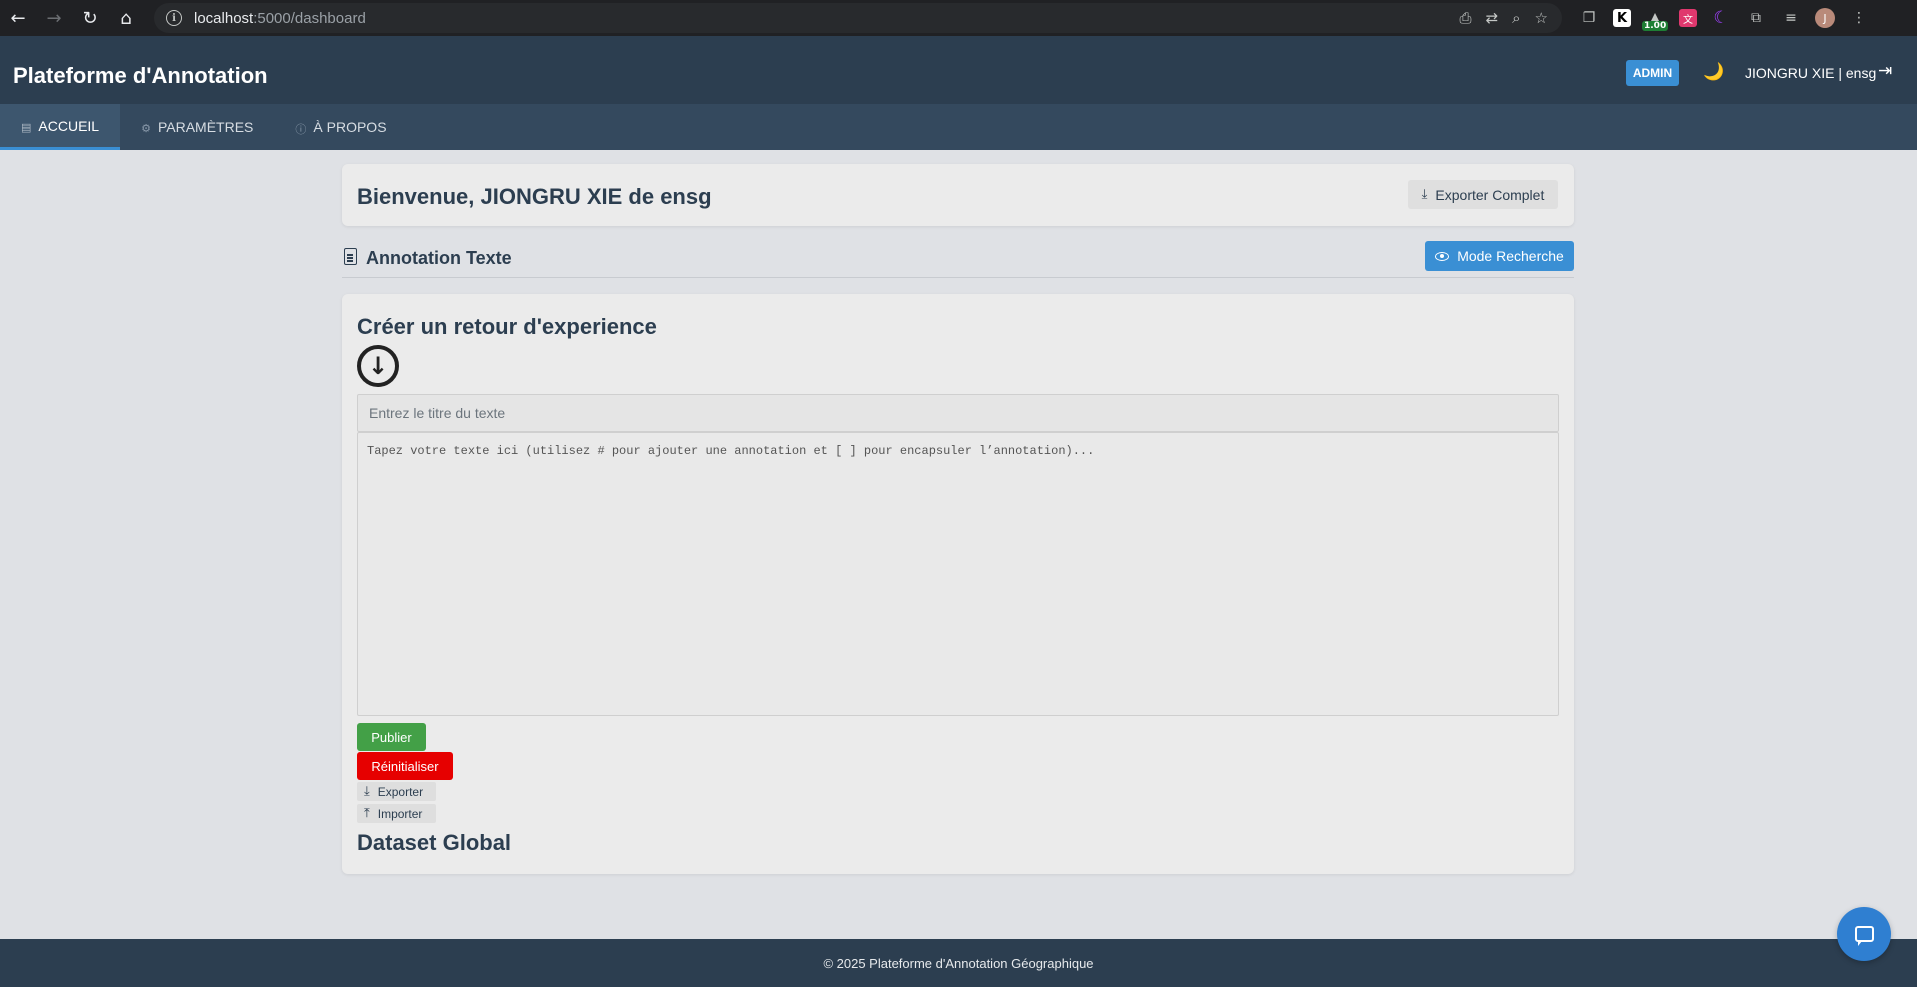  I want to click on reload-icon: ↻, so click(90, 18).